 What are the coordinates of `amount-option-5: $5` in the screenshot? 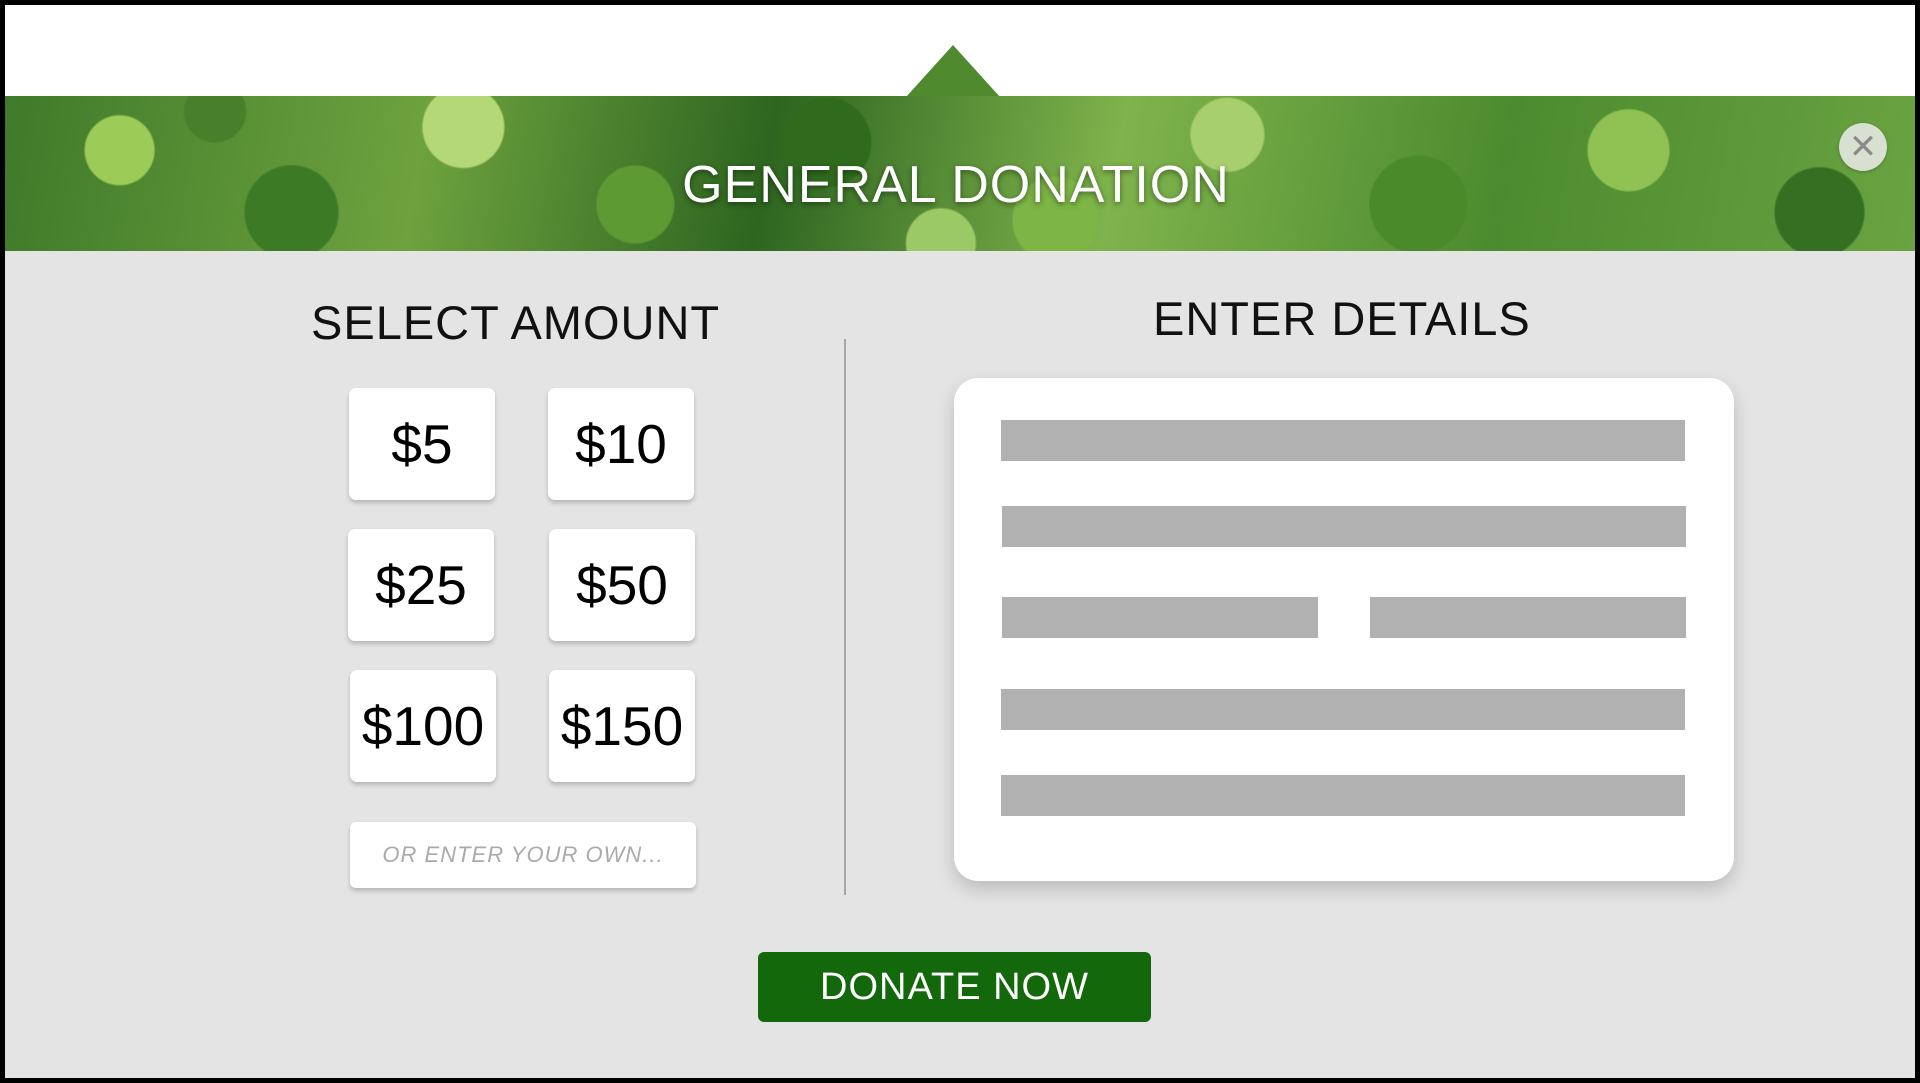 It's located at (422, 444).